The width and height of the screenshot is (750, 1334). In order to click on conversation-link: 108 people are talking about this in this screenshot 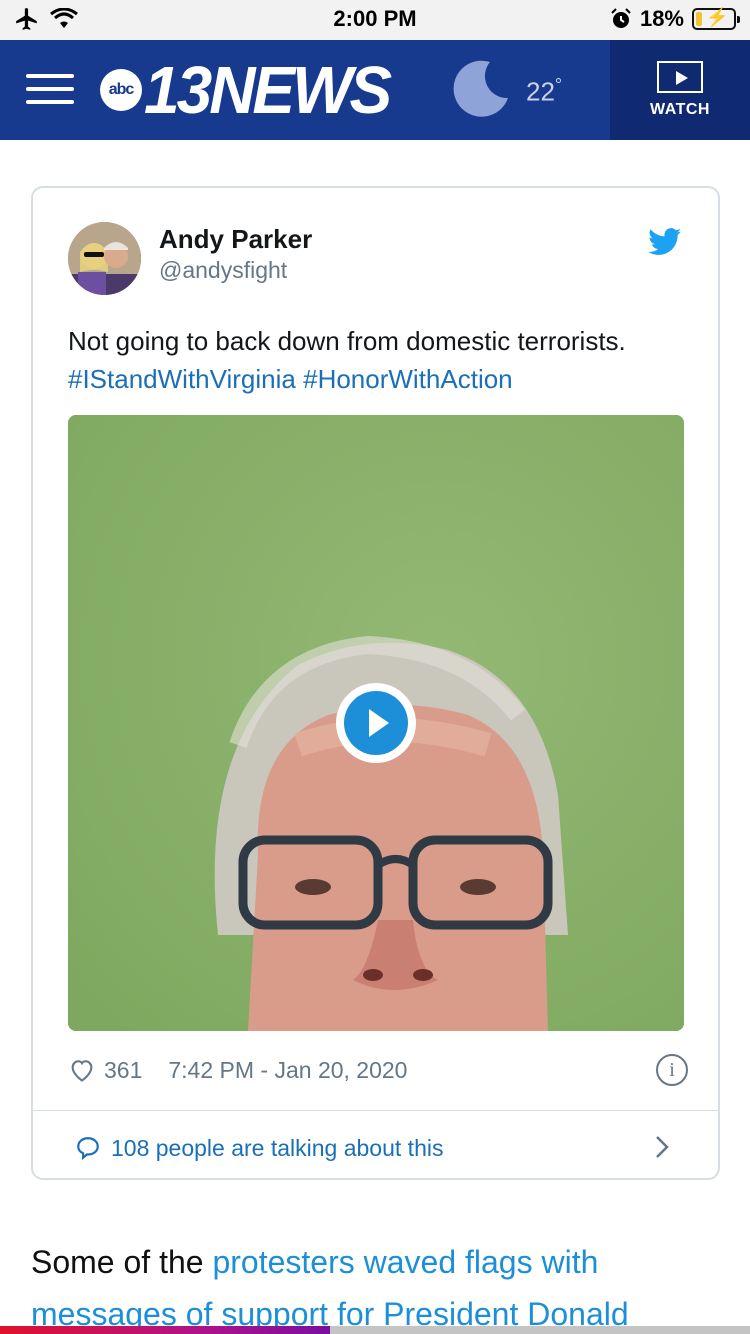, I will do `click(375, 1148)`.